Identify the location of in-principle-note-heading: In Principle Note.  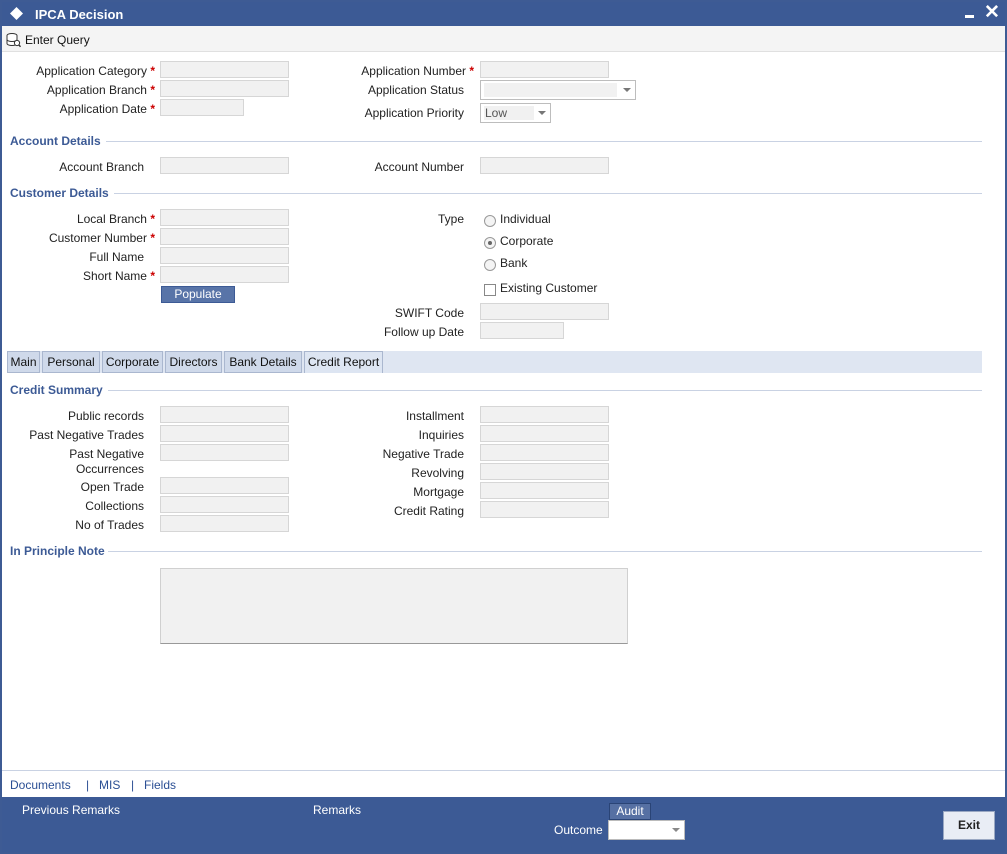
(57, 551).